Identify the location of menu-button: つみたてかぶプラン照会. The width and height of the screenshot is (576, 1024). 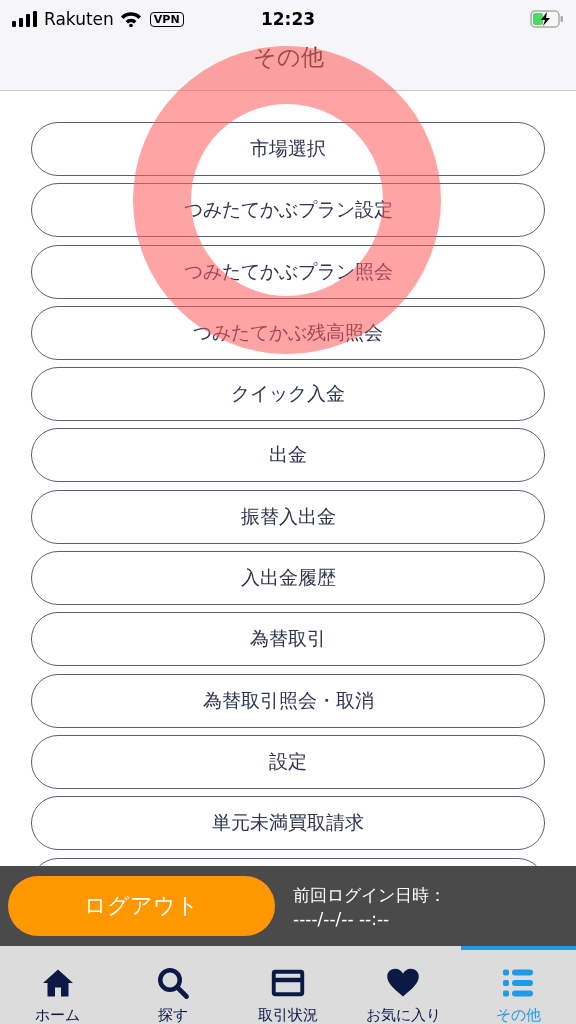
(288, 271).